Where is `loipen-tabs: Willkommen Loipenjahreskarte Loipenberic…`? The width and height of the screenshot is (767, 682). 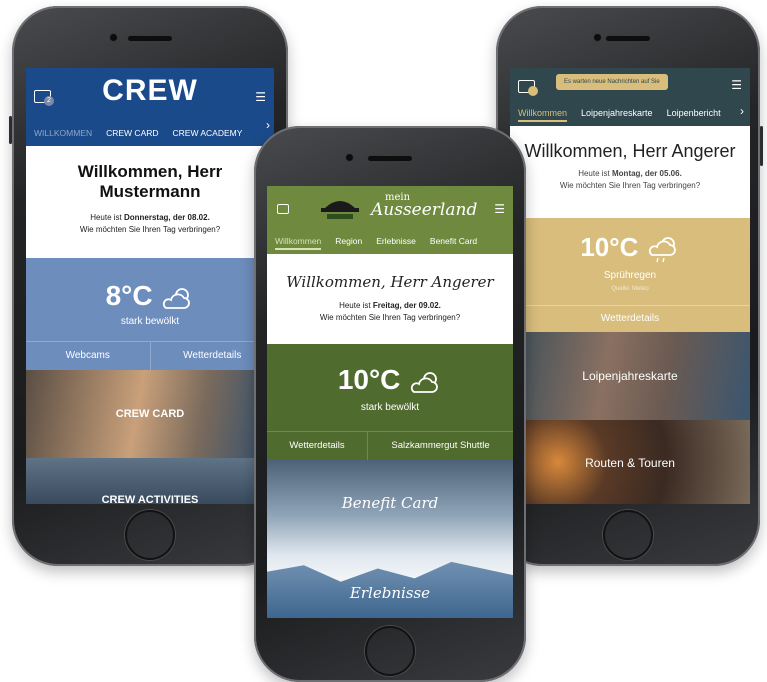 loipen-tabs: Willkommen Loipenjahreskarte Loipenberic… is located at coordinates (632, 115).